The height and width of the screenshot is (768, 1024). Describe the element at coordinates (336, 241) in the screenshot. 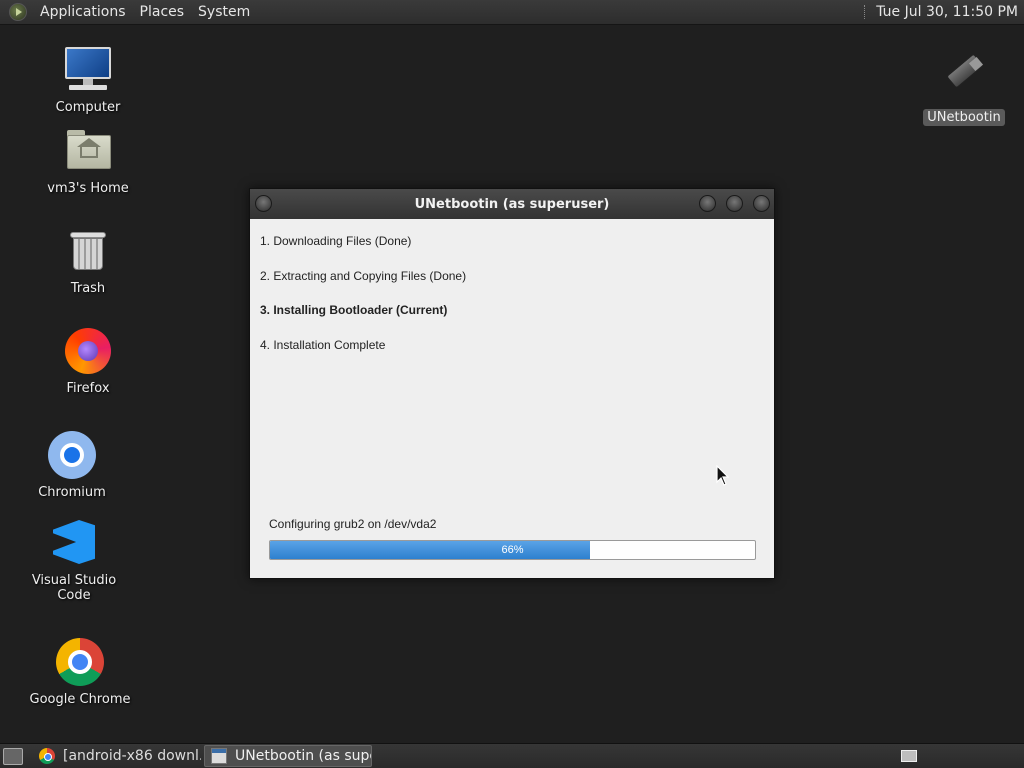

I see `step-1-label: 1. Downloading Files (Done)` at that location.